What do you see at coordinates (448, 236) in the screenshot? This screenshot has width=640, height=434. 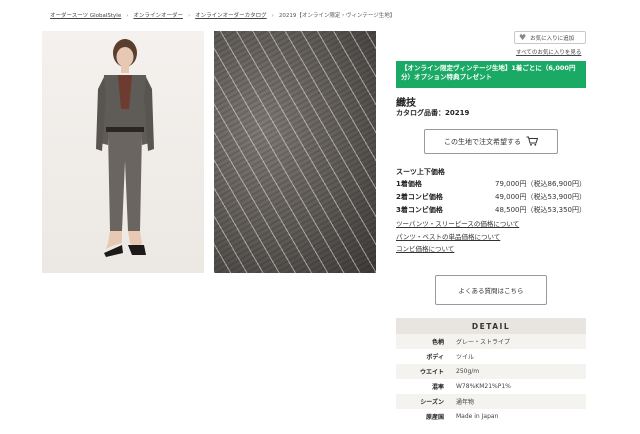 I see `pants-vest-single-price-link: パンツ・ベストの単品価格について` at bounding box center [448, 236].